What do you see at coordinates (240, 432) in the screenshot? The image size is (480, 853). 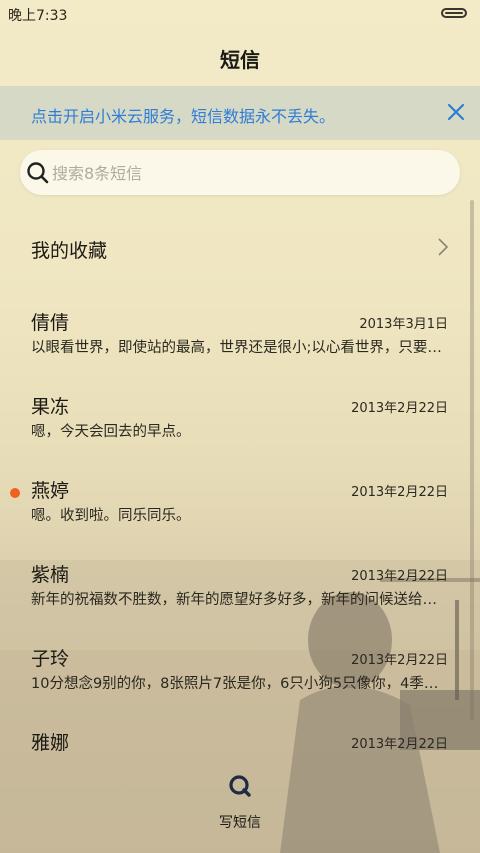 I see `conversation-item: 果冻 2013年2月22日 嗯，今天会回去的早点。` at bounding box center [240, 432].